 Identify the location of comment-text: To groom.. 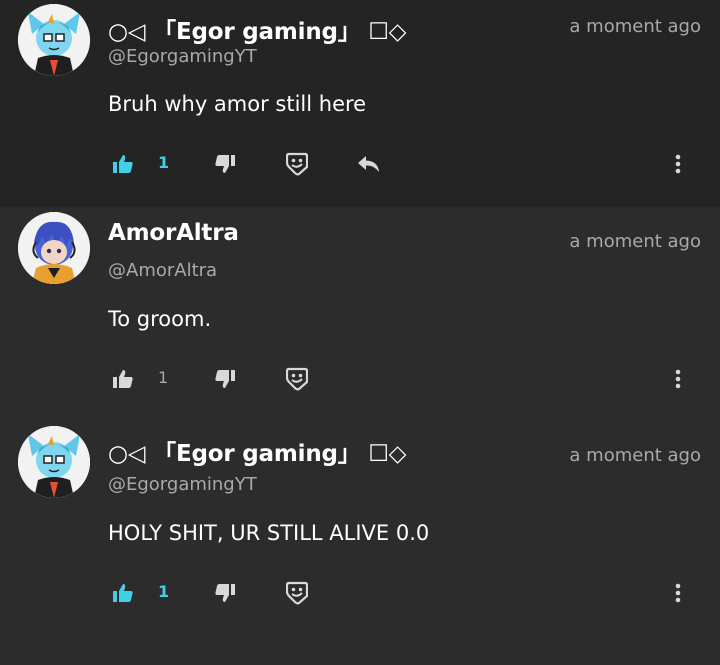
(160, 319).